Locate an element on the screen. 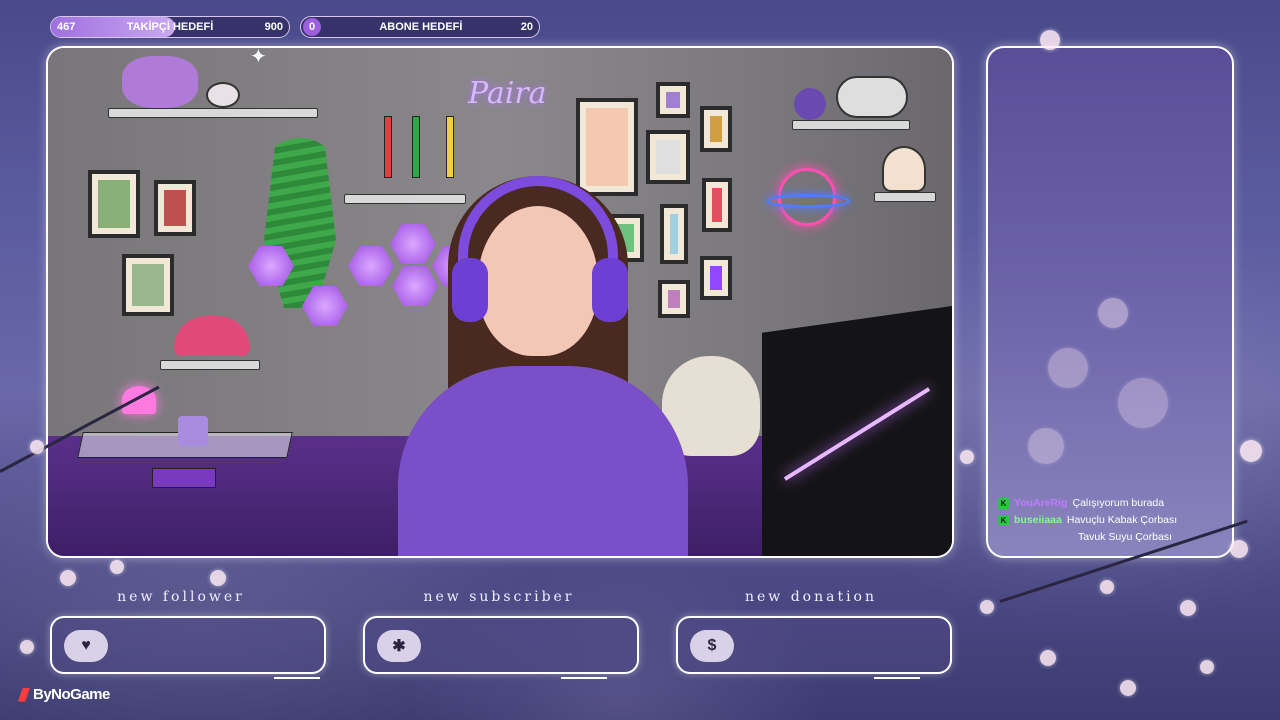 The height and width of the screenshot is (720, 1280). chat-text: Havuçlu Kabak Çorbası is located at coordinates (1122, 520).